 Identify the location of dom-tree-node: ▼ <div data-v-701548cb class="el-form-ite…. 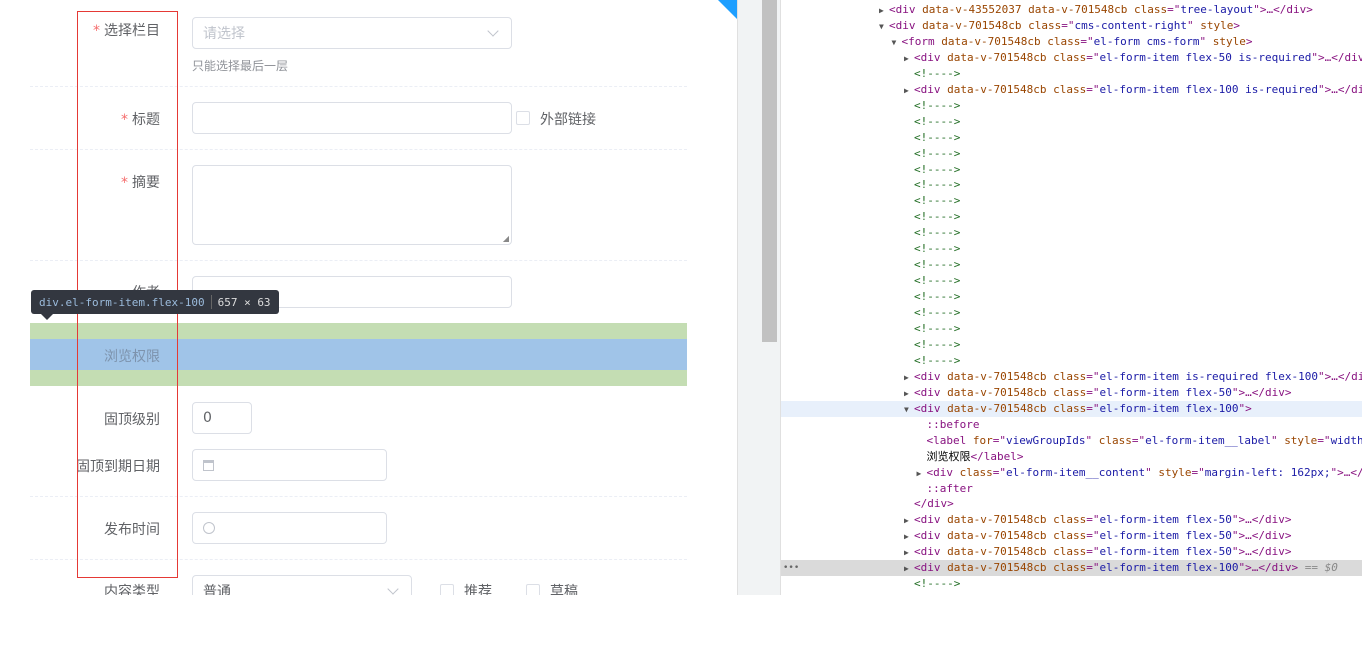
(1071, 409).